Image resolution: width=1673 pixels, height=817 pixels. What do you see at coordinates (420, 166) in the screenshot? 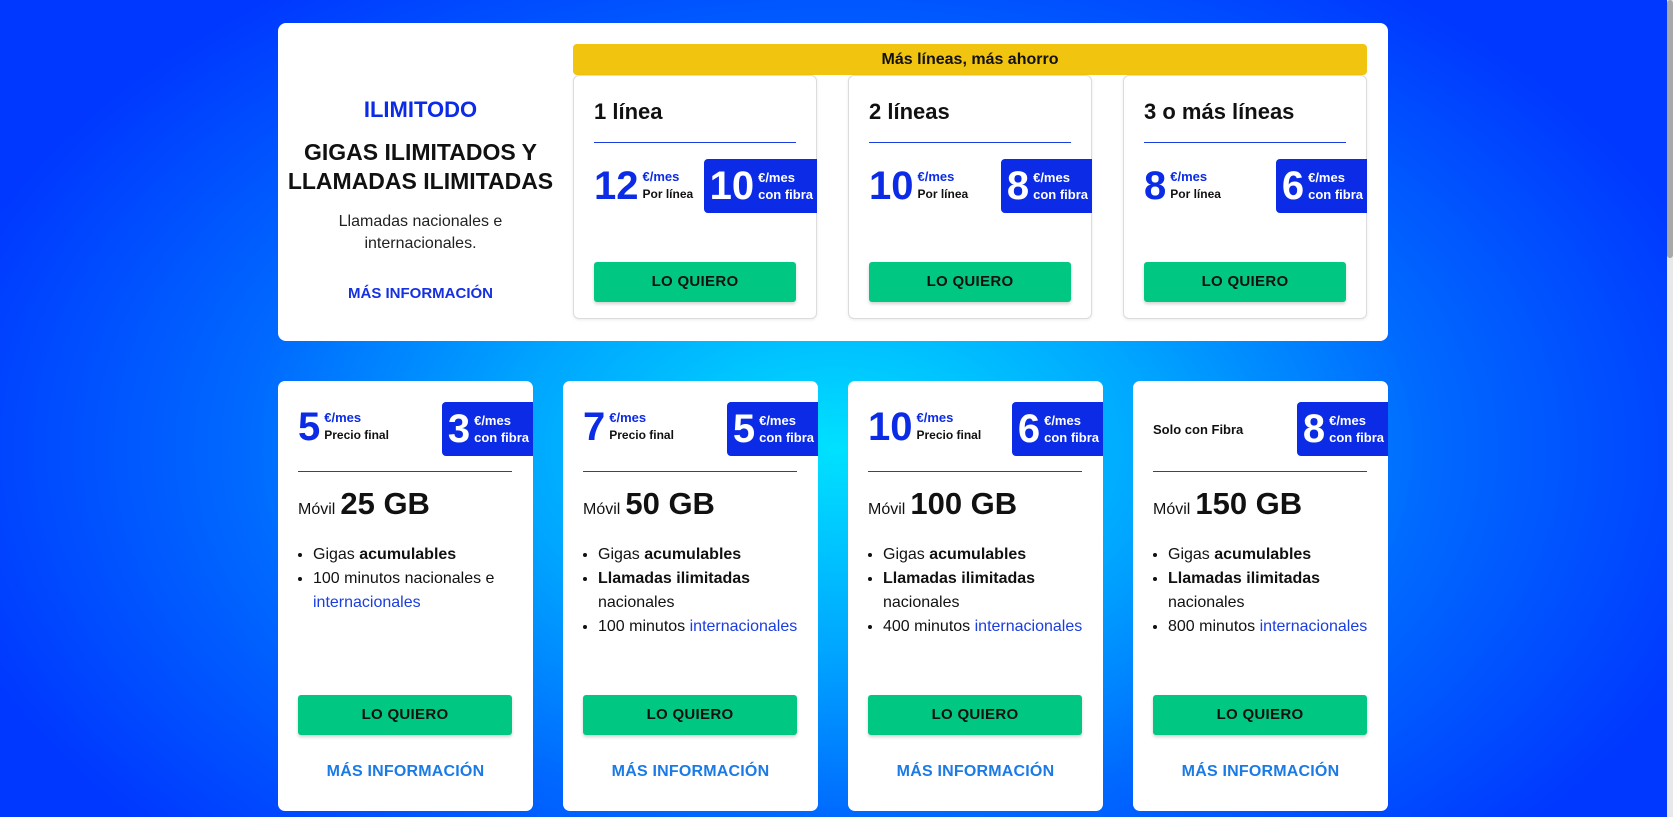
I see `headline: GIGAS ILIMITADOS Y LLAMADAS ILIMITADAS` at bounding box center [420, 166].